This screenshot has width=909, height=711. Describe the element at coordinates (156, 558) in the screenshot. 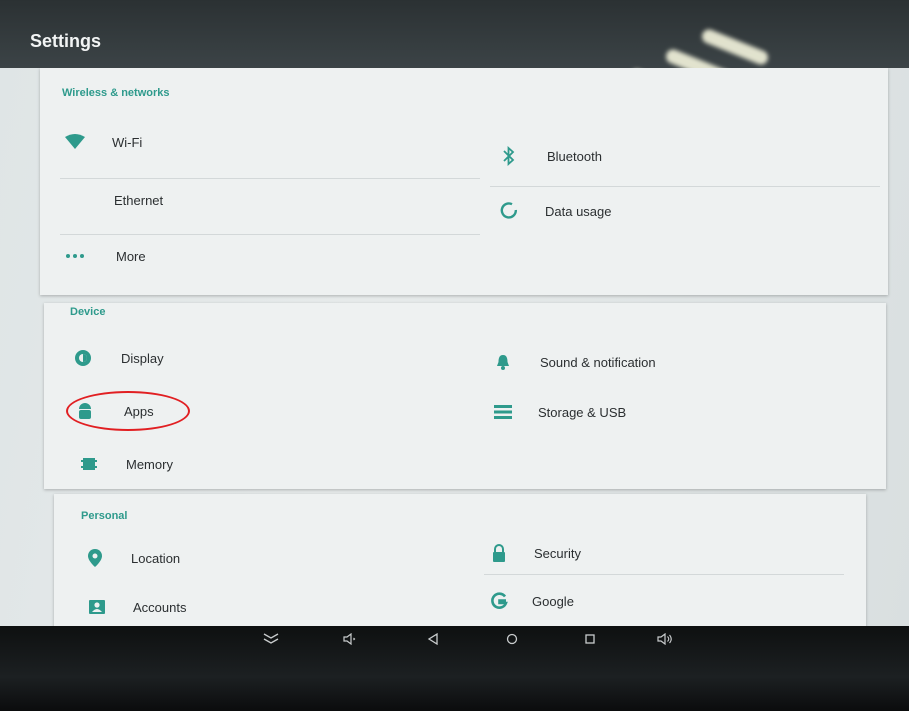

I see `settings-item-label: Location` at that location.